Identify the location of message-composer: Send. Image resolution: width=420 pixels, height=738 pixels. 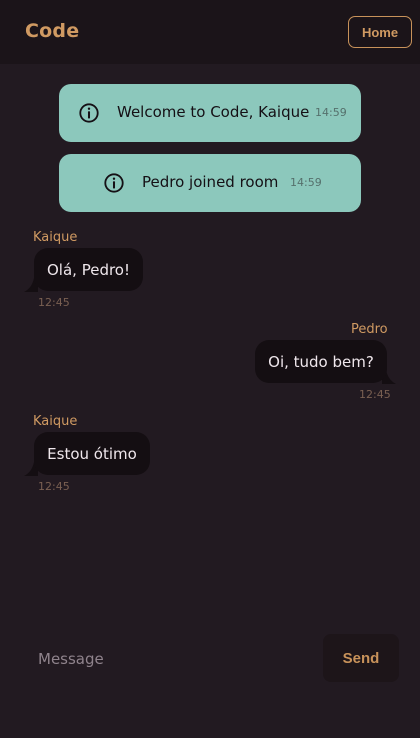
(210, 660).